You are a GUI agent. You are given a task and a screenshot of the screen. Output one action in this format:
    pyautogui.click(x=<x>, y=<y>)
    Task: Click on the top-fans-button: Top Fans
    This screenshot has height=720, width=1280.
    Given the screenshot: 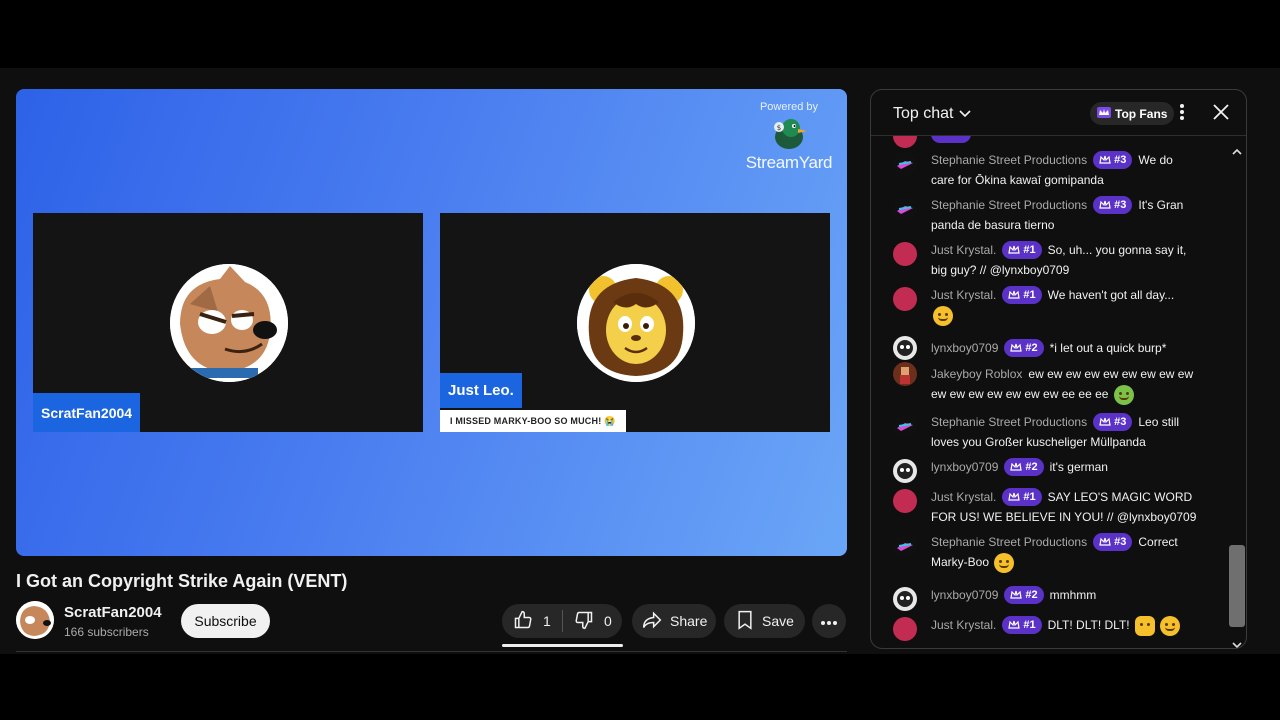 What is the action you would take?
    pyautogui.click(x=1132, y=113)
    